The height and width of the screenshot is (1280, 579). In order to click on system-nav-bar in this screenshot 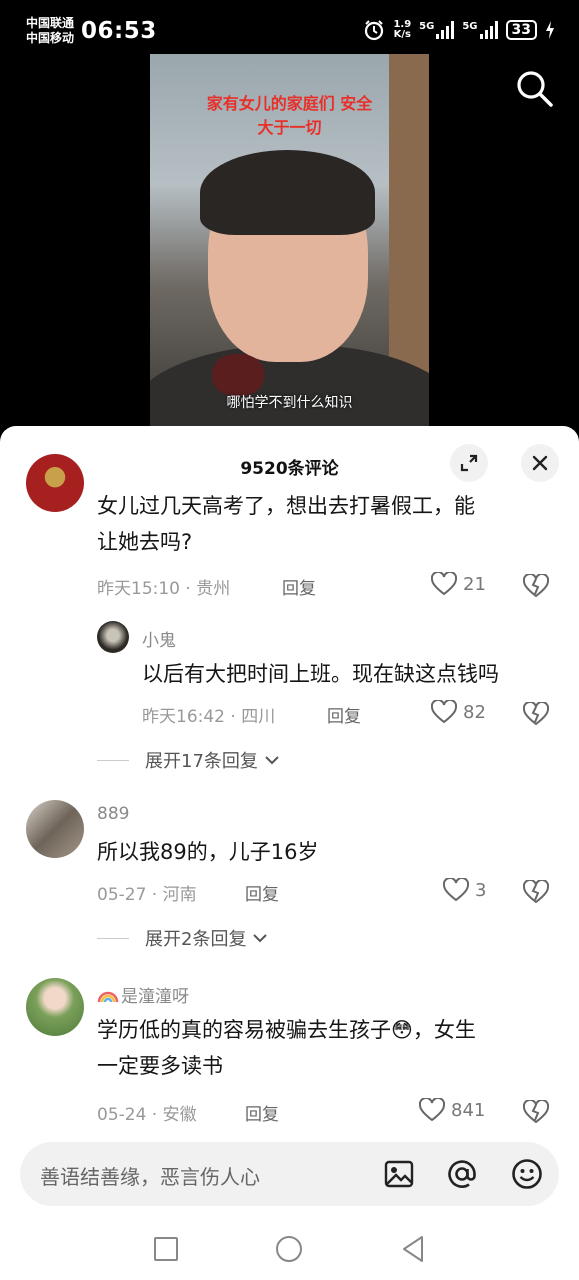, I will do `click(289, 1248)`.